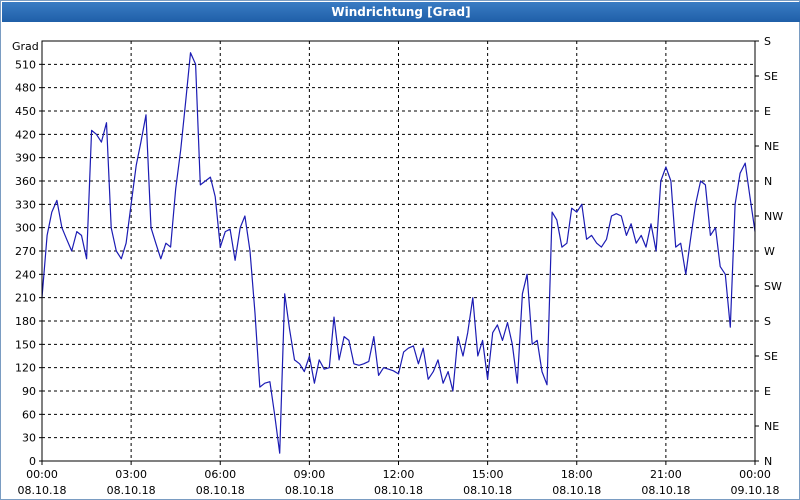 The width and height of the screenshot is (800, 500). What do you see at coordinates (773, 286) in the screenshot?
I see `compass-label: SW` at bounding box center [773, 286].